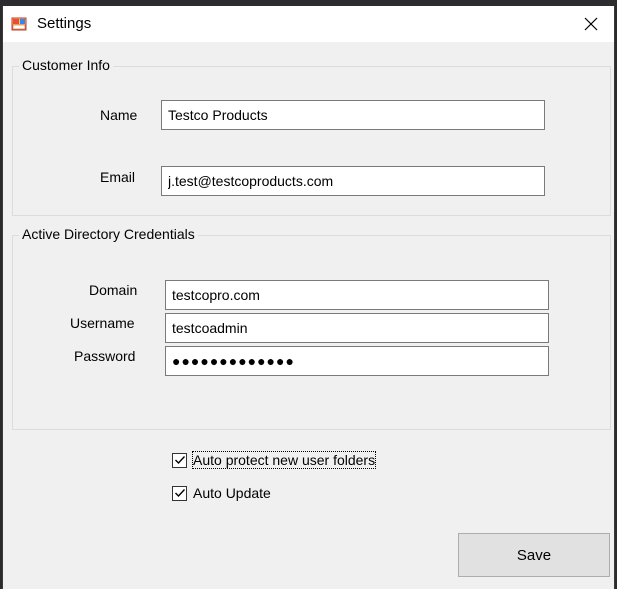 Image resolution: width=617 pixels, height=589 pixels. What do you see at coordinates (357, 295) in the screenshot?
I see `domain-field` at bounding box center [357, 295].